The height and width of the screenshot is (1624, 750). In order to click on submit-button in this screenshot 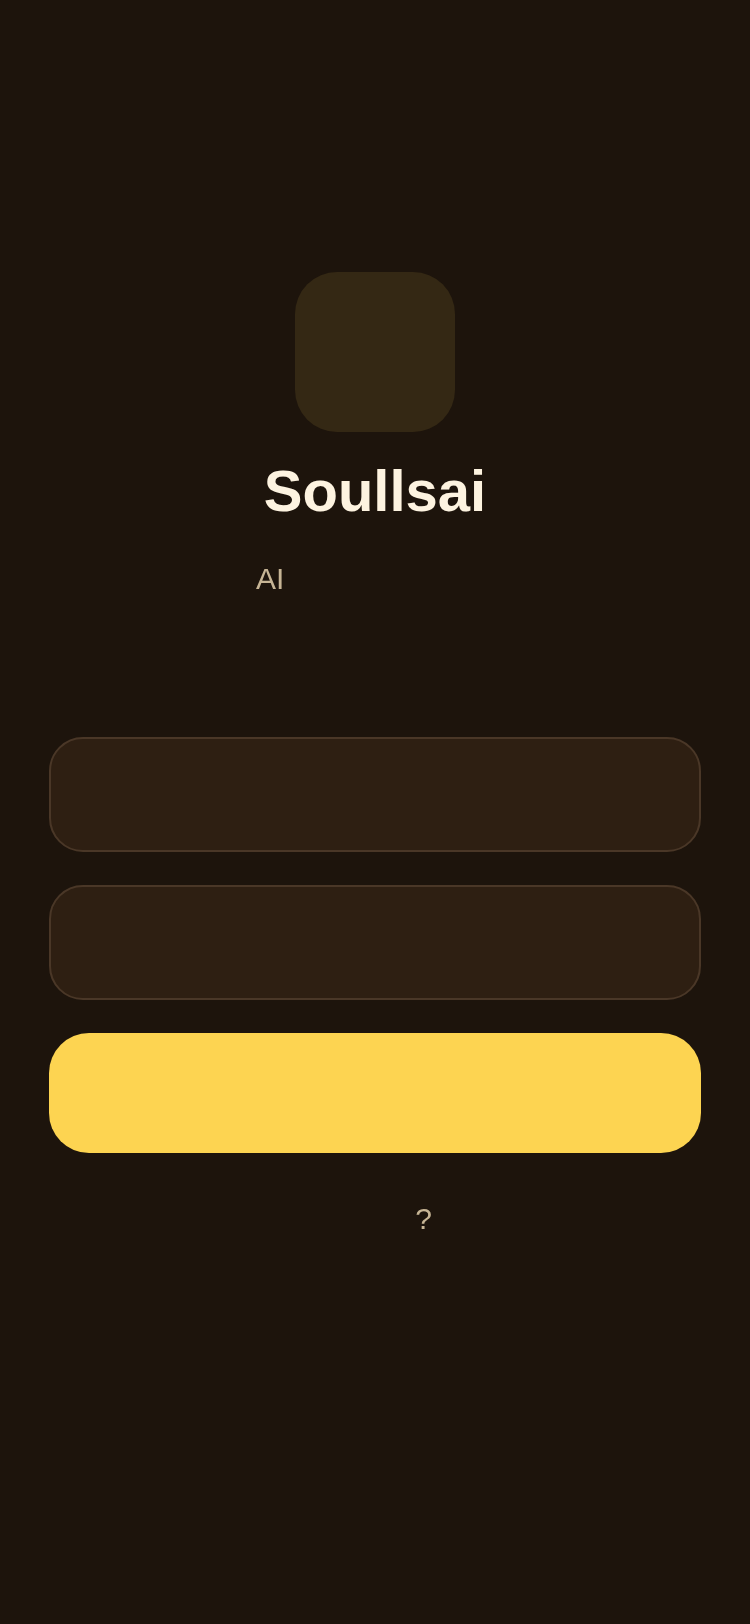, I will do `click(375, 1093)`.